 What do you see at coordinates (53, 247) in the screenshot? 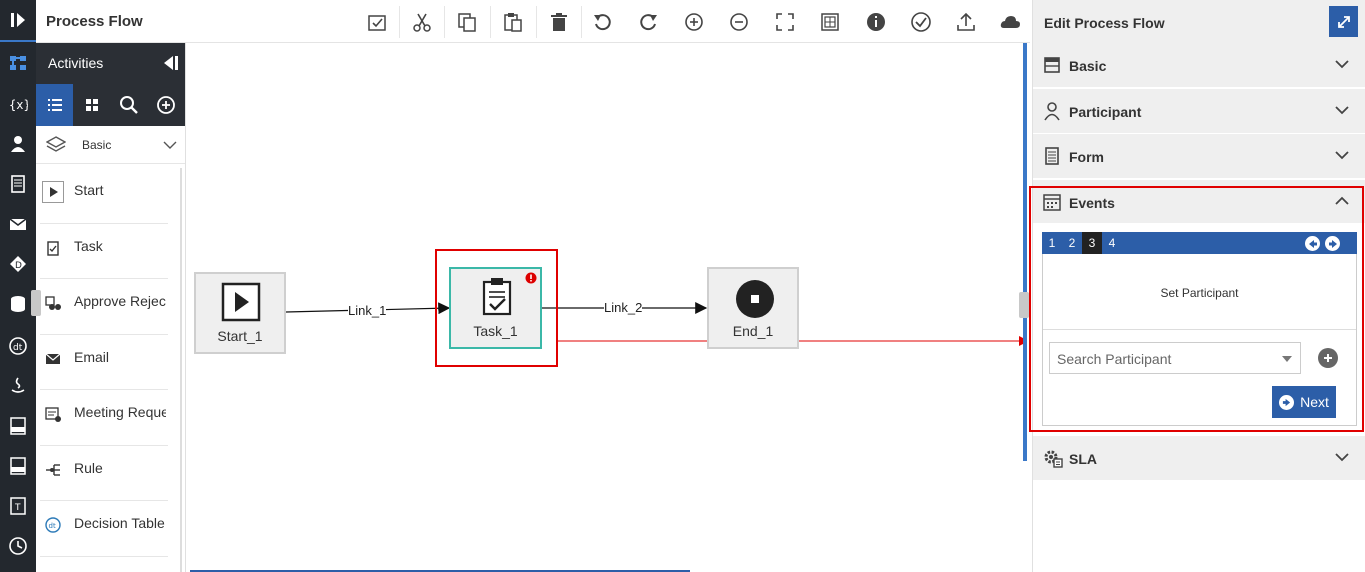
I see `task-icon` at bounding box center [53, 247].